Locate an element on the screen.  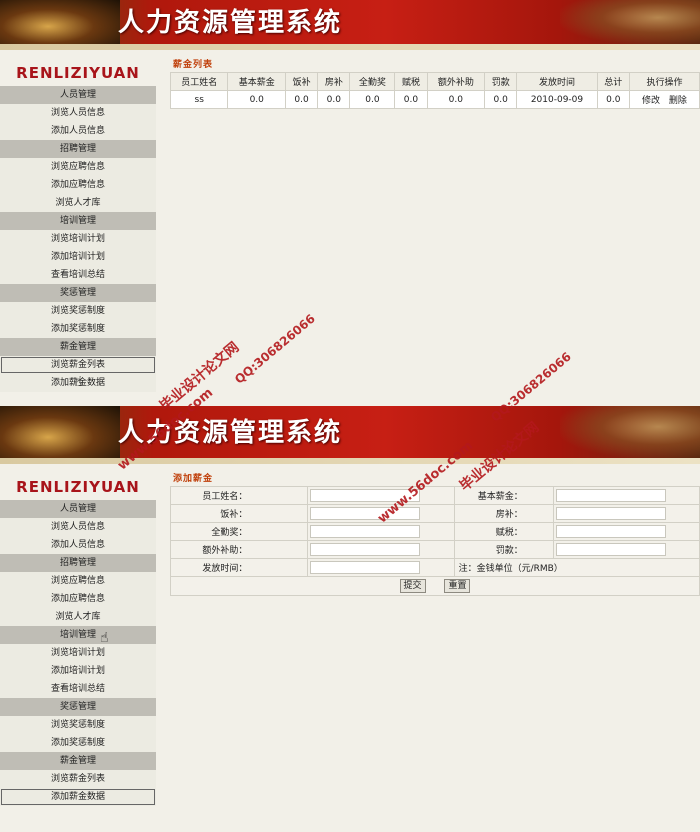
col-header: 赋税 is located at coordinates (411, 81).